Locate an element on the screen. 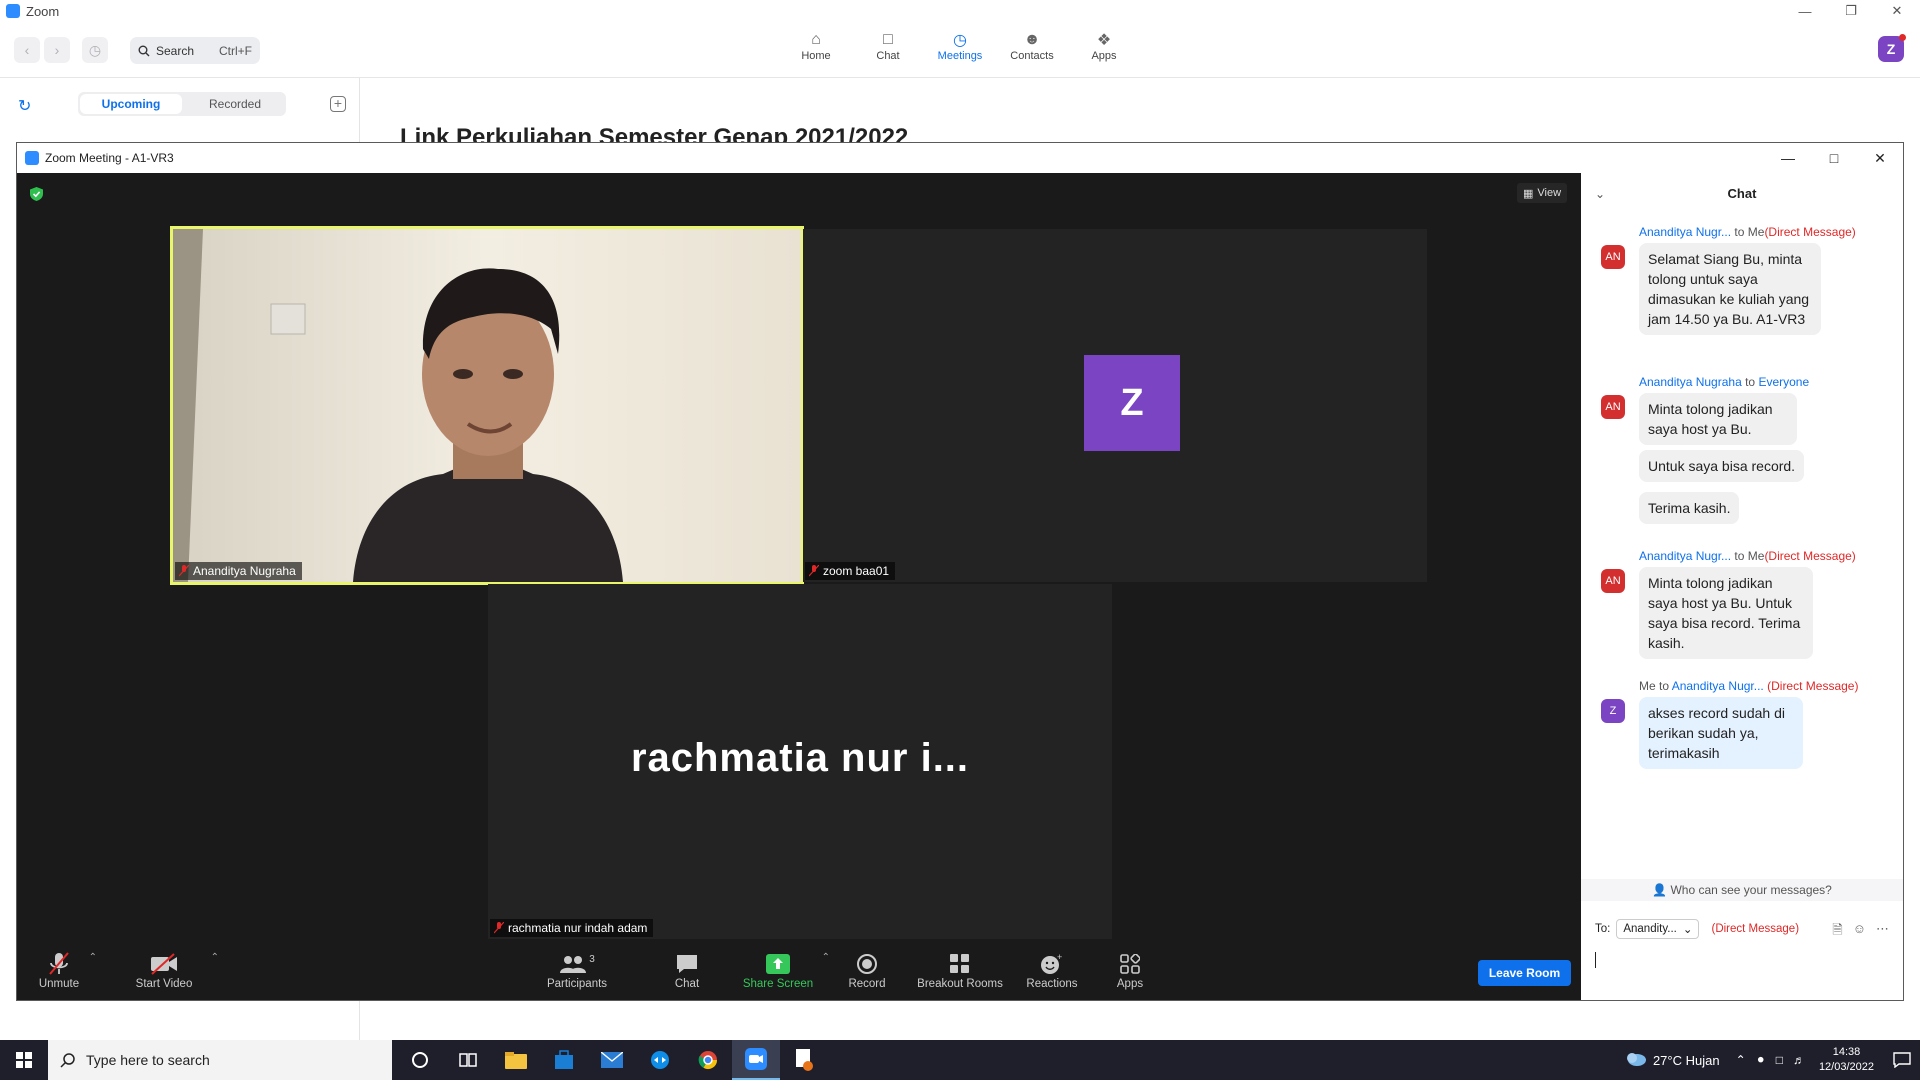  unmute-button: Unmute ⌃ is located at coordinates (67, 970).